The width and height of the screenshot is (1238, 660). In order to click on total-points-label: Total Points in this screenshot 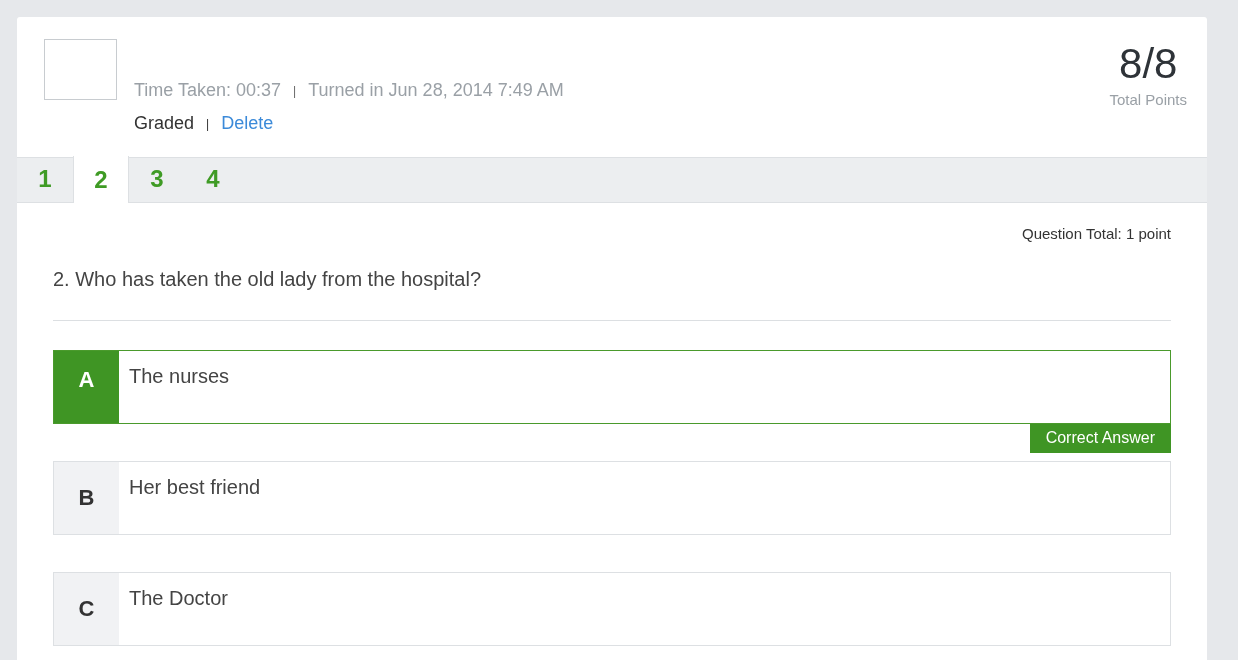, I will do `click(1148, 100)`.